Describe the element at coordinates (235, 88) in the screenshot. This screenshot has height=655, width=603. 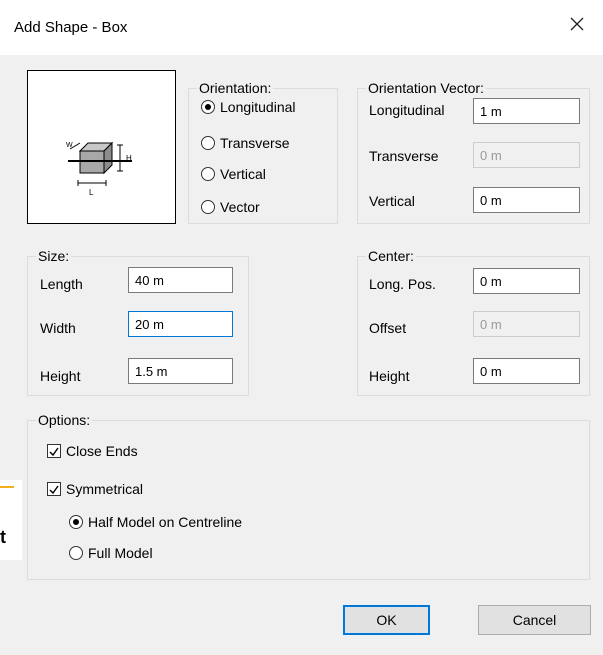
I see `orientation-legend: Orientation:` at that location.